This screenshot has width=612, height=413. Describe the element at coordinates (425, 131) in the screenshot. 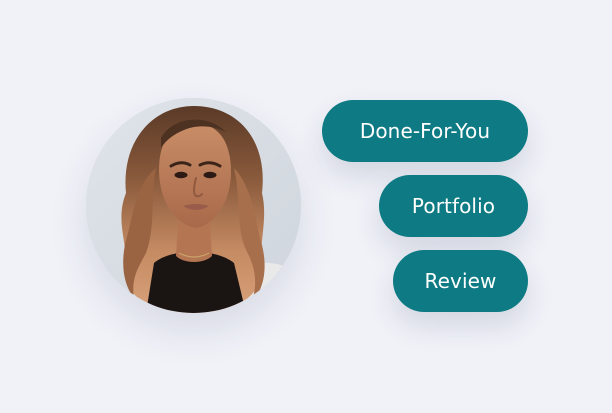

I see `done-for-you-button: Done-For-You` at that location.